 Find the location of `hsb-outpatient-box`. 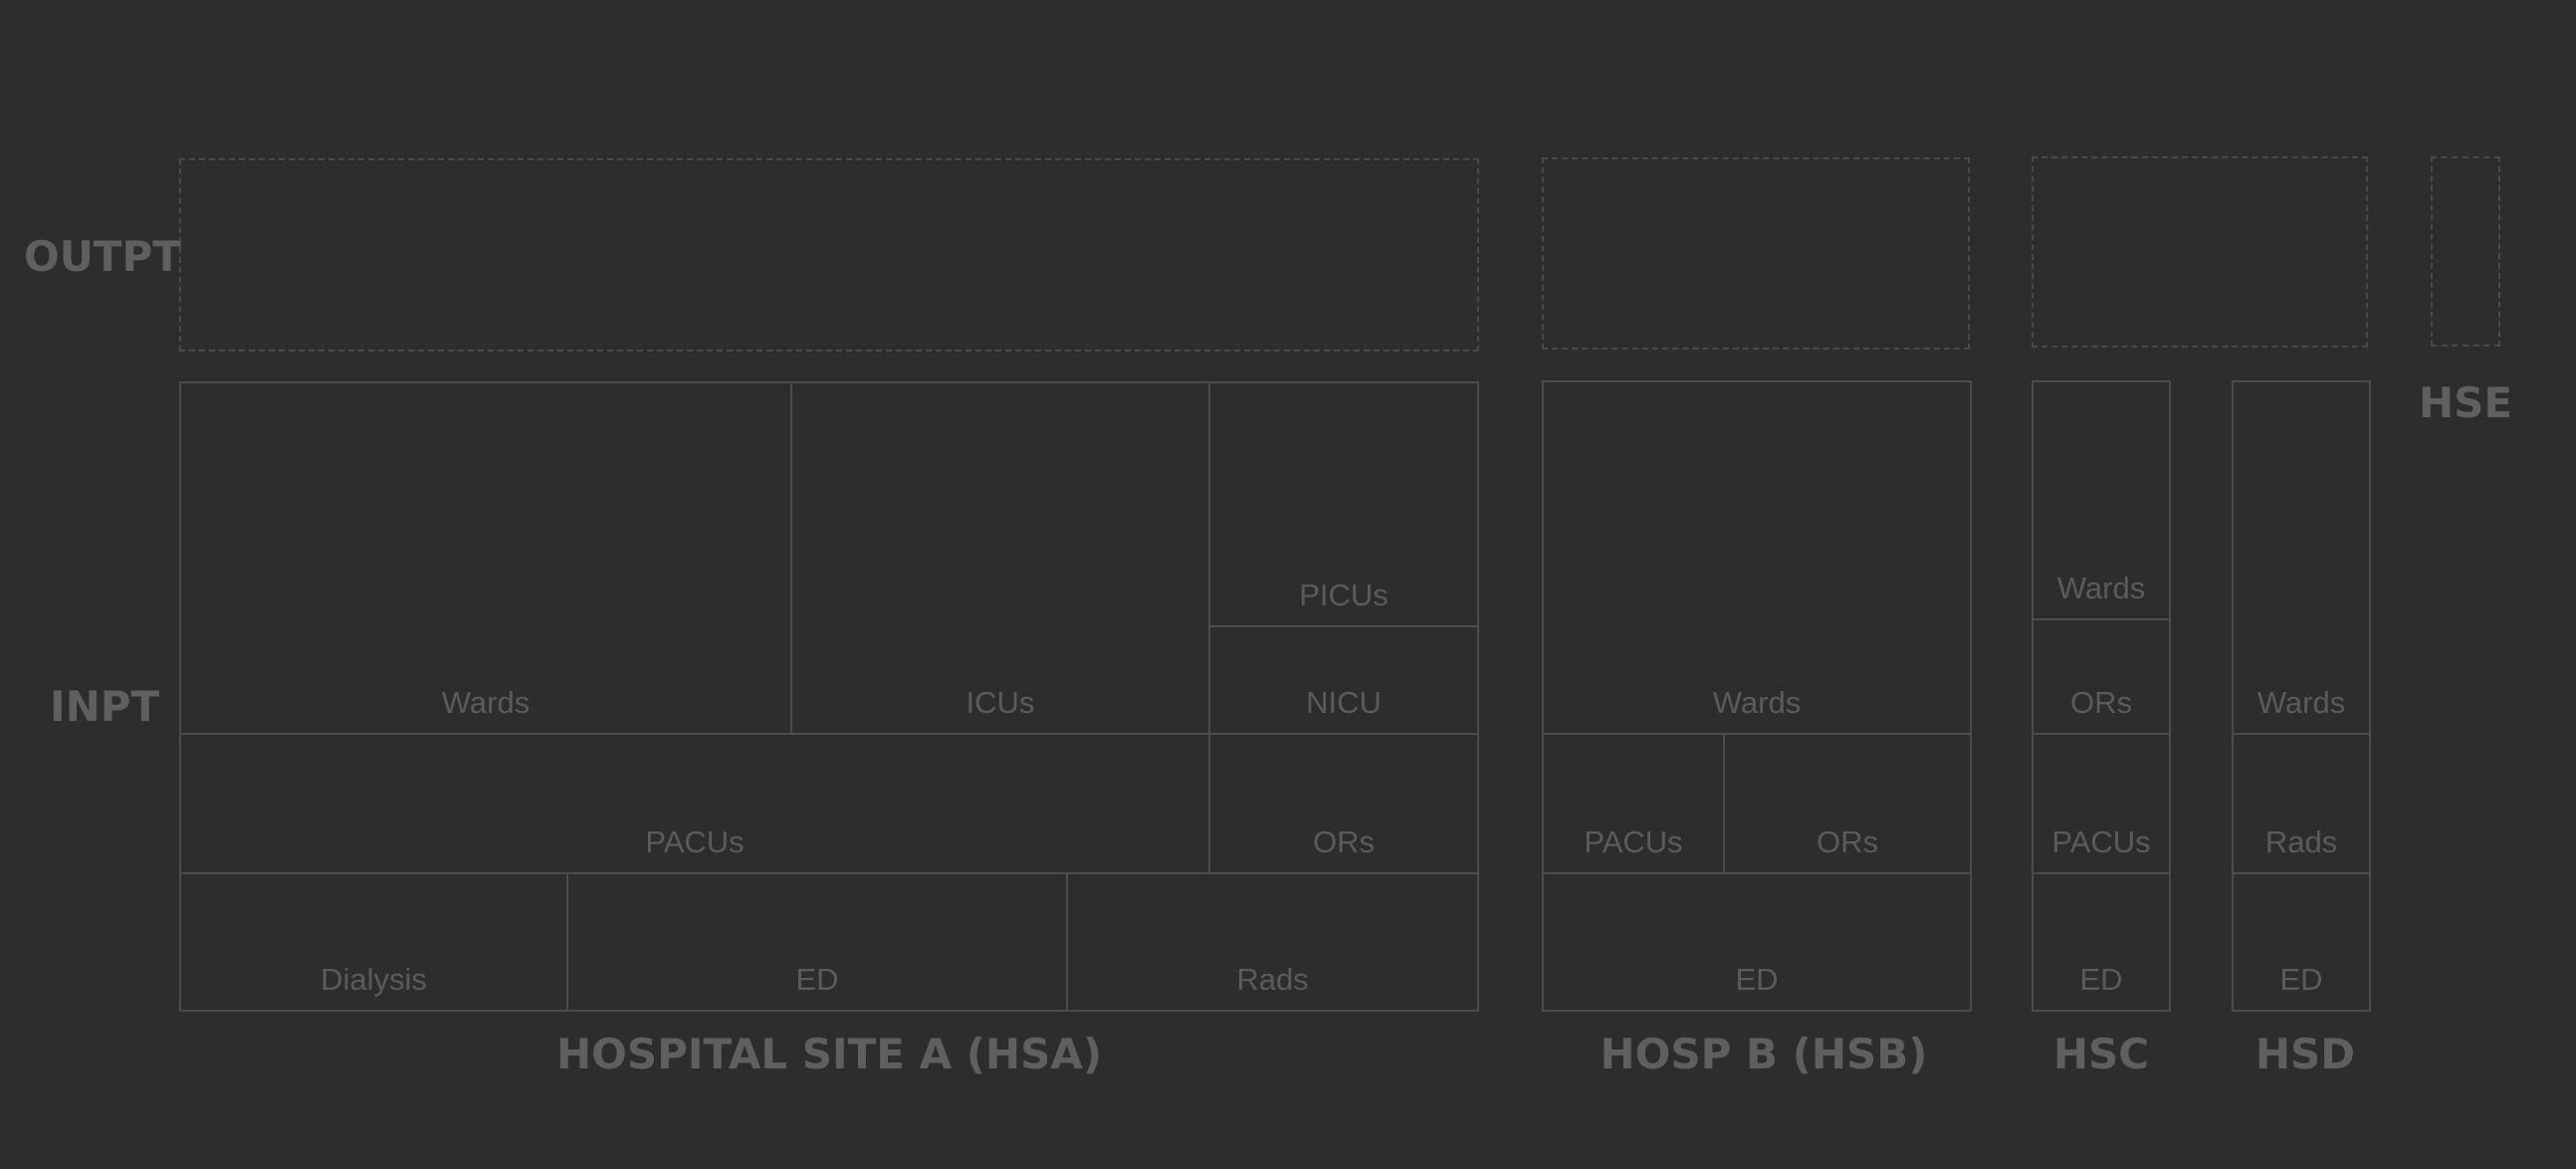

hsb-outpatient-box is located at coordinates (1756, 253).